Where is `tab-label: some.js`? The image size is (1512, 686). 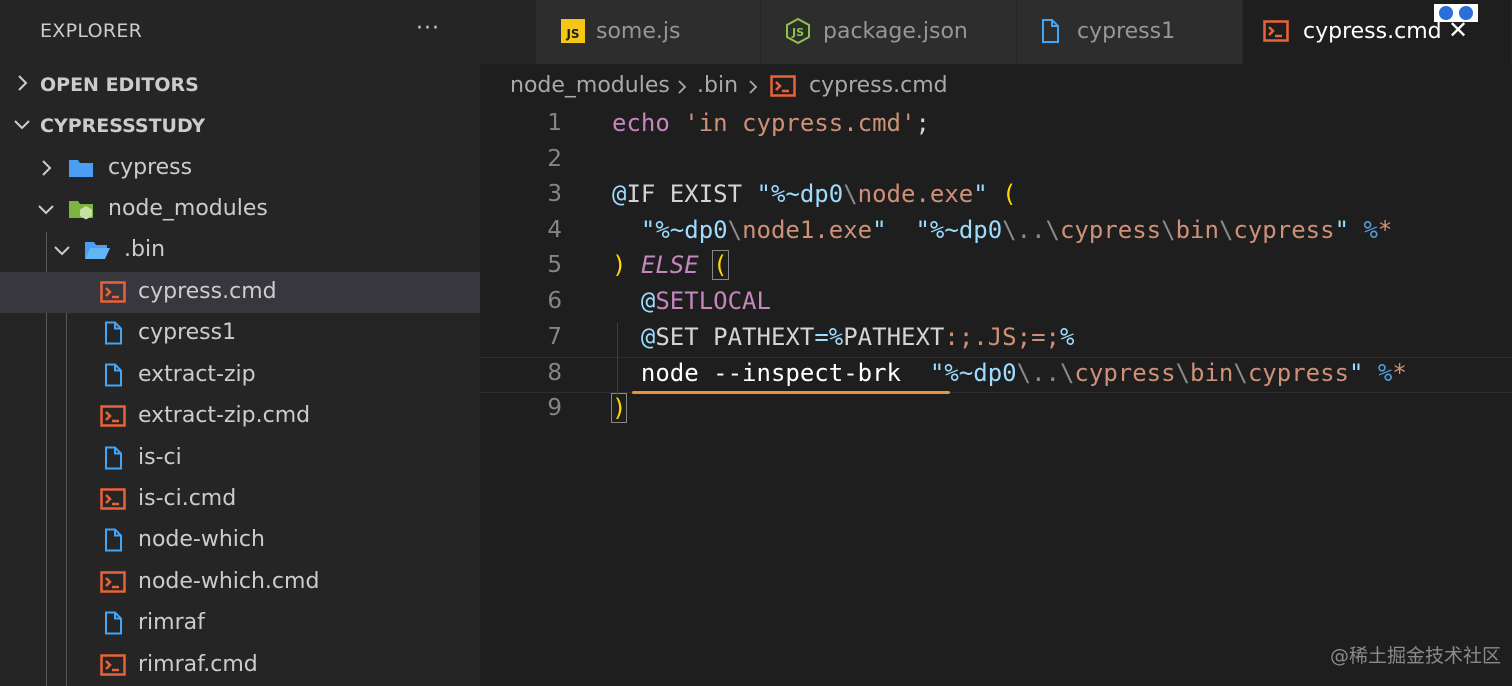
tab-label: some.js is located at coordinates (638, 31).